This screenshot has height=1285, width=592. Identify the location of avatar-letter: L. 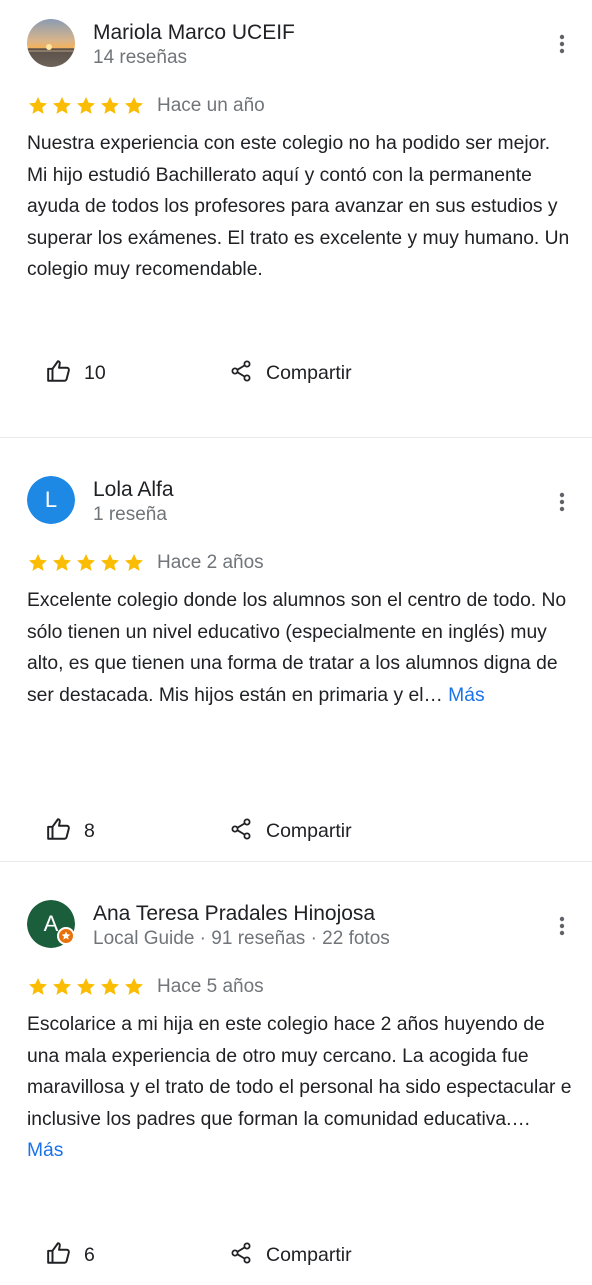
(51, 500).